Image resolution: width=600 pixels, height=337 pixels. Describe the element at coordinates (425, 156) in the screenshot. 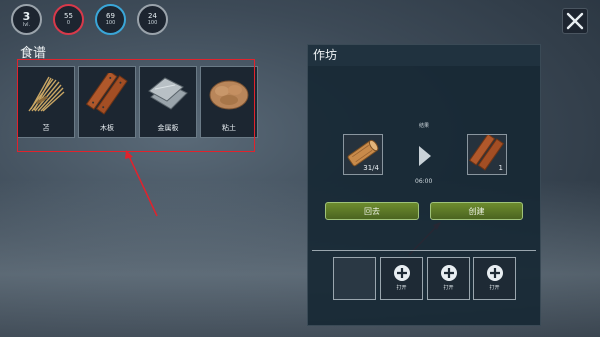

I see `play-arrow-icon` at that location.